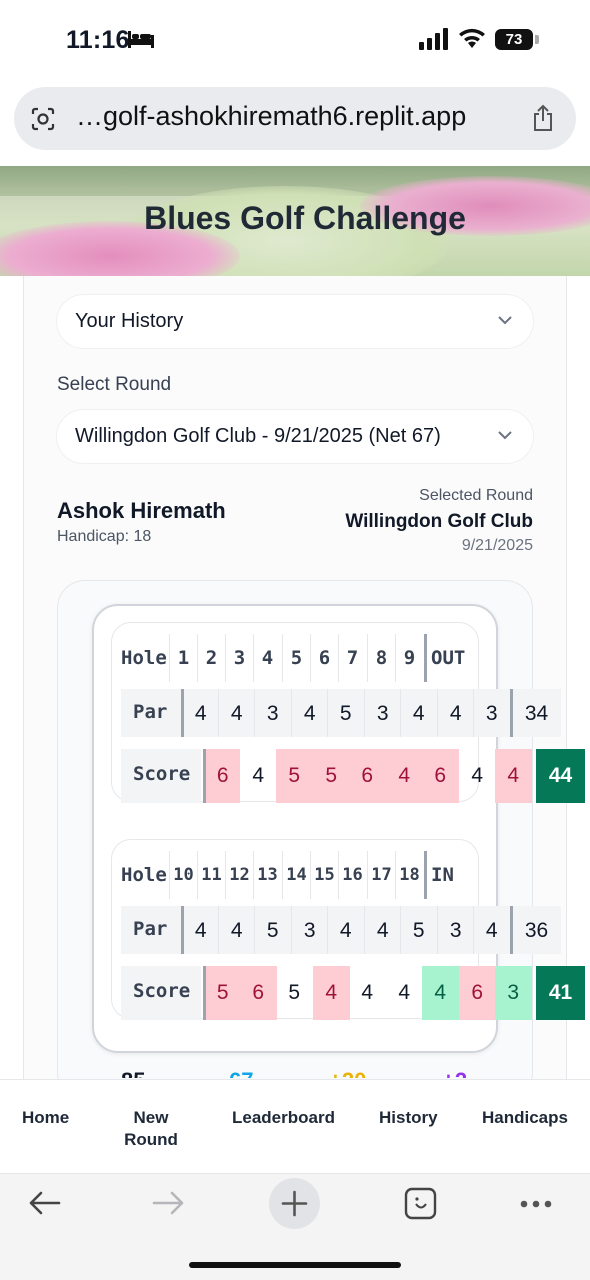 This screenshot has width=590, height=1280. I want to click on selected-round-course: Willingdon Golf Club, so click(439, 521).